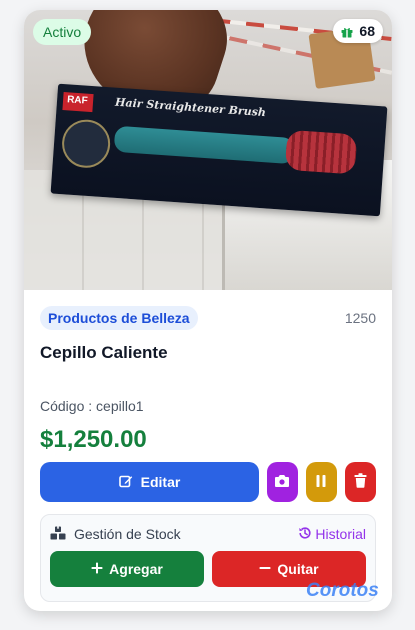 This screenshot has height=630, width=415. What do you see at coordinates (190, 107) in the screenshot?
I see `box-product-name: Hair Straightener Brush` at bounding box center [190, 107].